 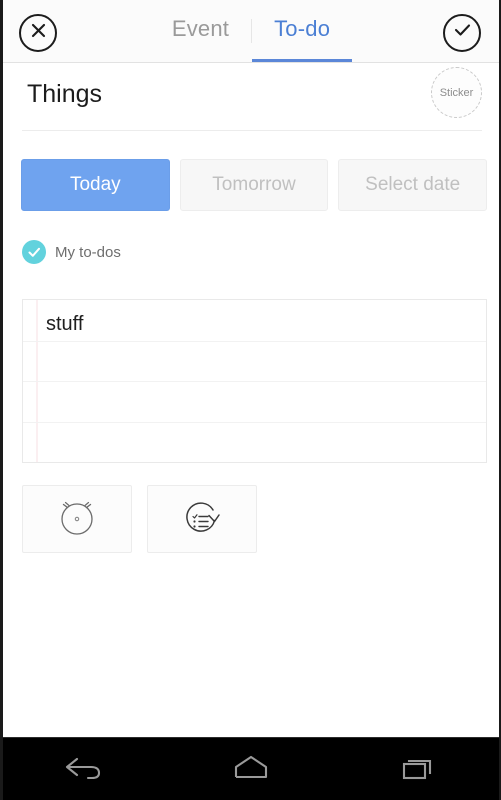 I want to click on nav-home-button, so click(x=251, y=769).